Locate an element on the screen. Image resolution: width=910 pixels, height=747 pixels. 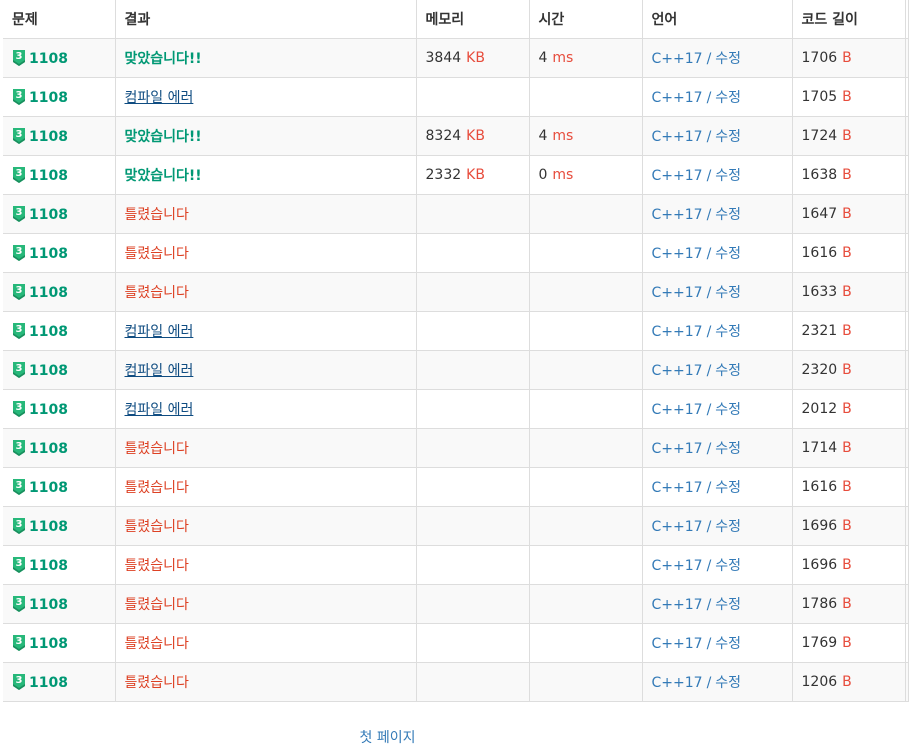
cell-code-length: 1638 B is located at coordinates (848, 175).